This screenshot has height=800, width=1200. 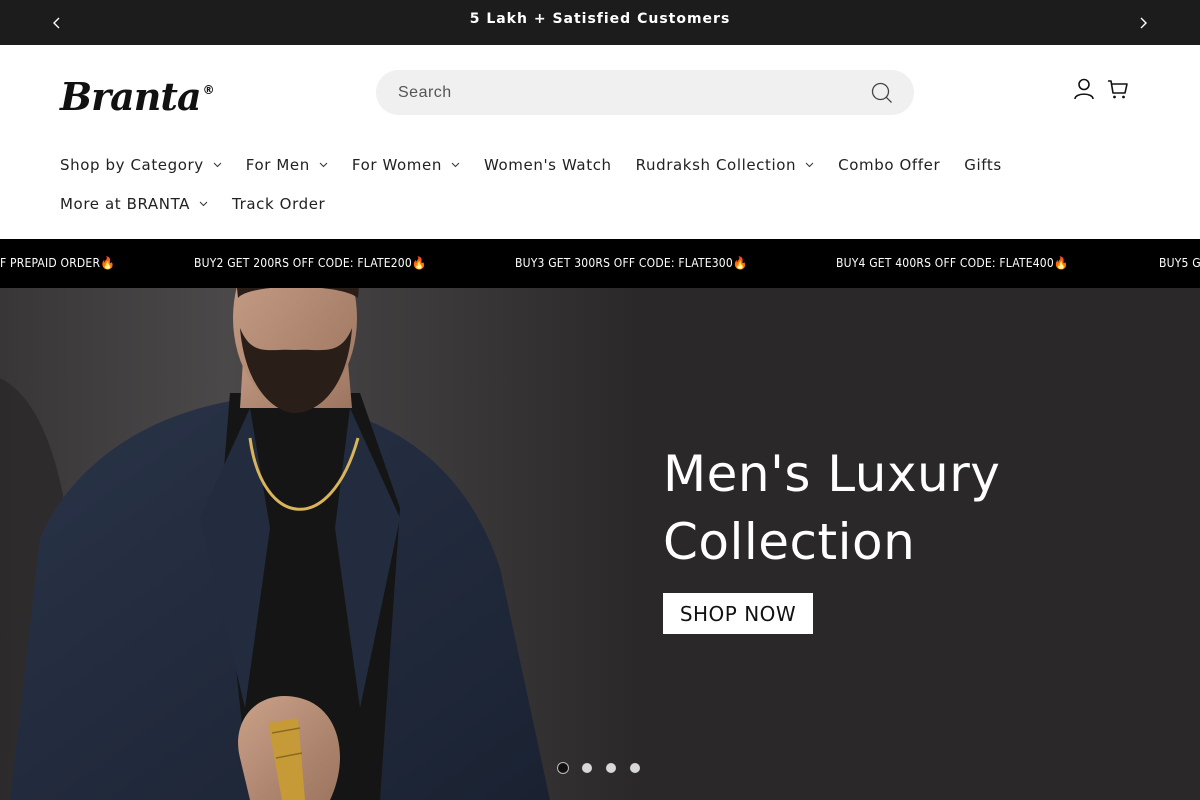 I want to click on announcement-bar: 5 Lakh + Satisfied Customers, so click(x=600, y=22).